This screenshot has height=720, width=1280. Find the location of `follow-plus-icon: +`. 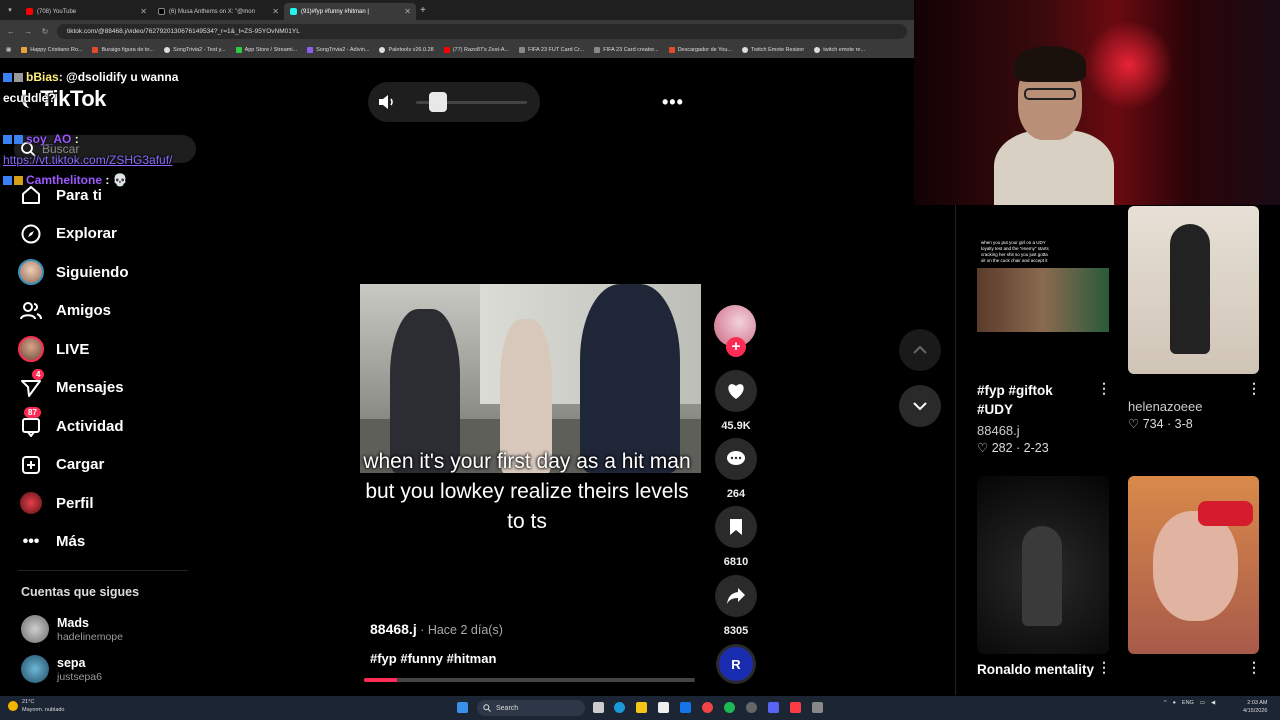

follow-plus-icon: + is located at coordinates (736, 347).